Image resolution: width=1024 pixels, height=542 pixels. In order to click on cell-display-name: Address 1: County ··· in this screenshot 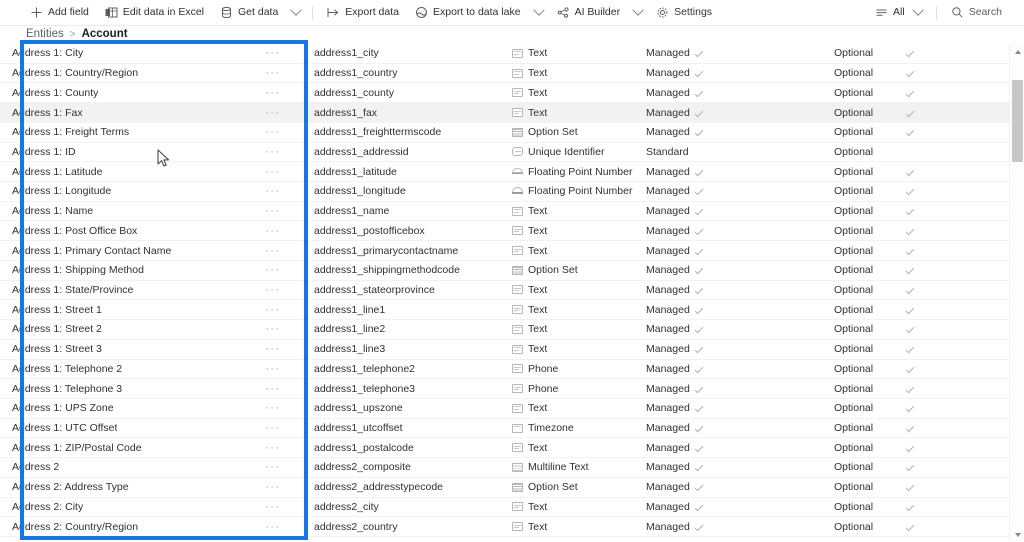, I will do `click(145, 93)`.